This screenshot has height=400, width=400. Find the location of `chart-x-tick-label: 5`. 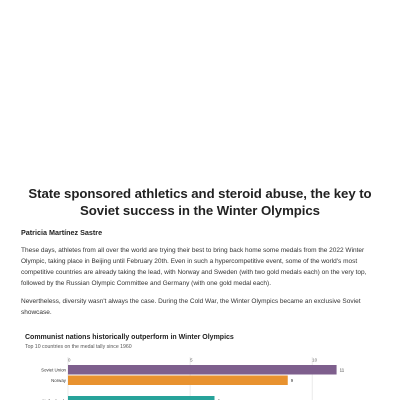

chart-x-tick-label: 5 is located at coordinates (191, 360).